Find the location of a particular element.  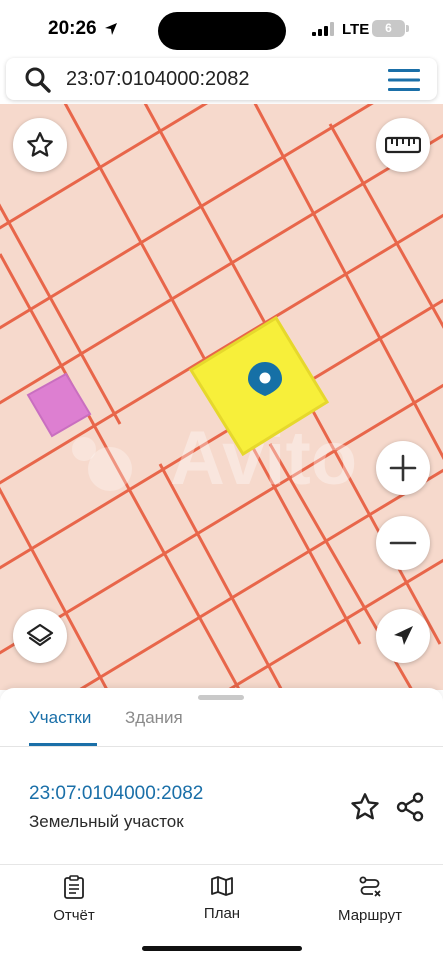

network-type: LTE is located at coordinates (356, 29).